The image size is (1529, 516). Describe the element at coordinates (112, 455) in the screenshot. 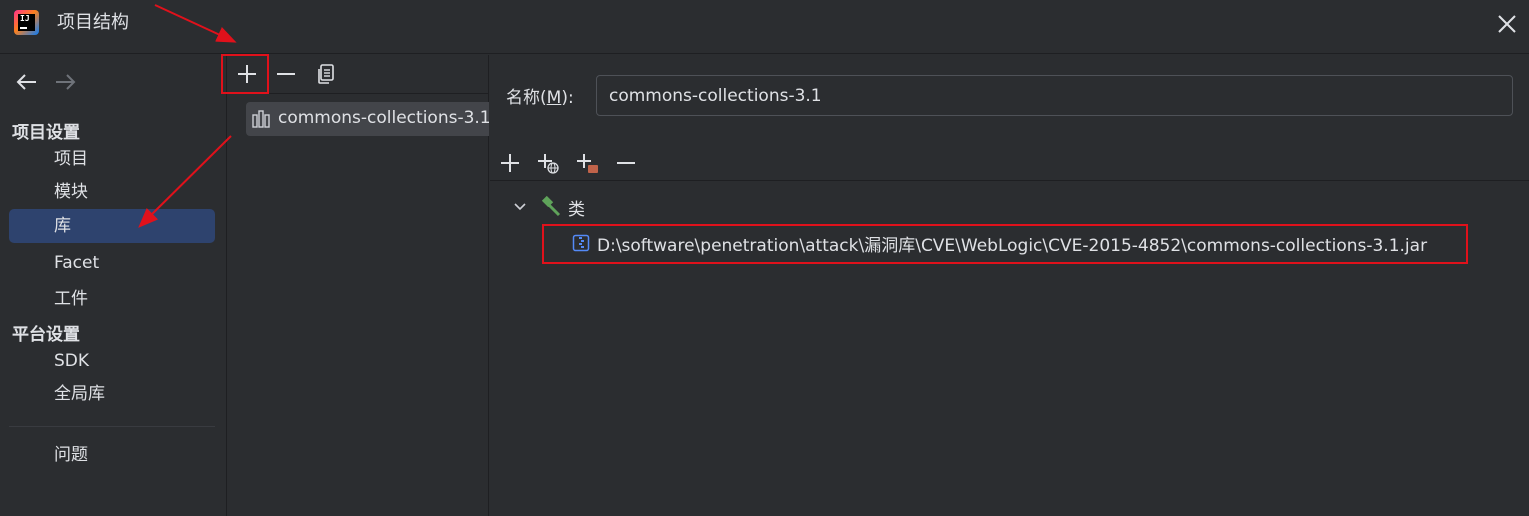

I see `sidebar-item-problems: 问题` at that location.